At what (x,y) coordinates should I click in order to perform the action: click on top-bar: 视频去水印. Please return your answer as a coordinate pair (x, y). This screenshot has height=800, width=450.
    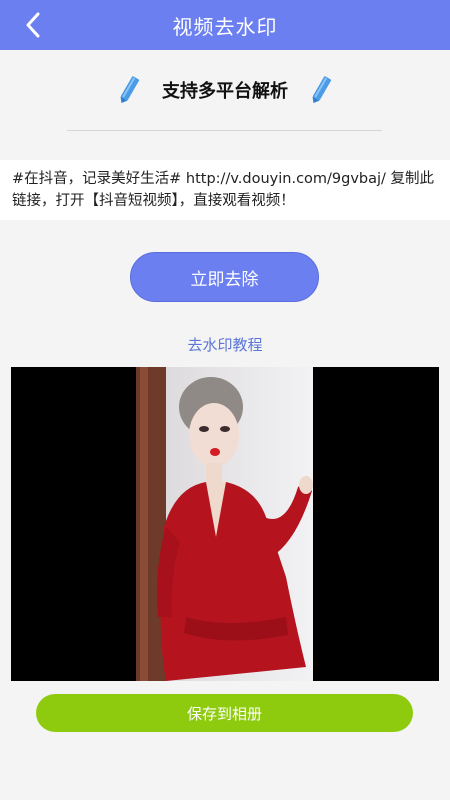
    Looking at the image, I should click on (225, 25).